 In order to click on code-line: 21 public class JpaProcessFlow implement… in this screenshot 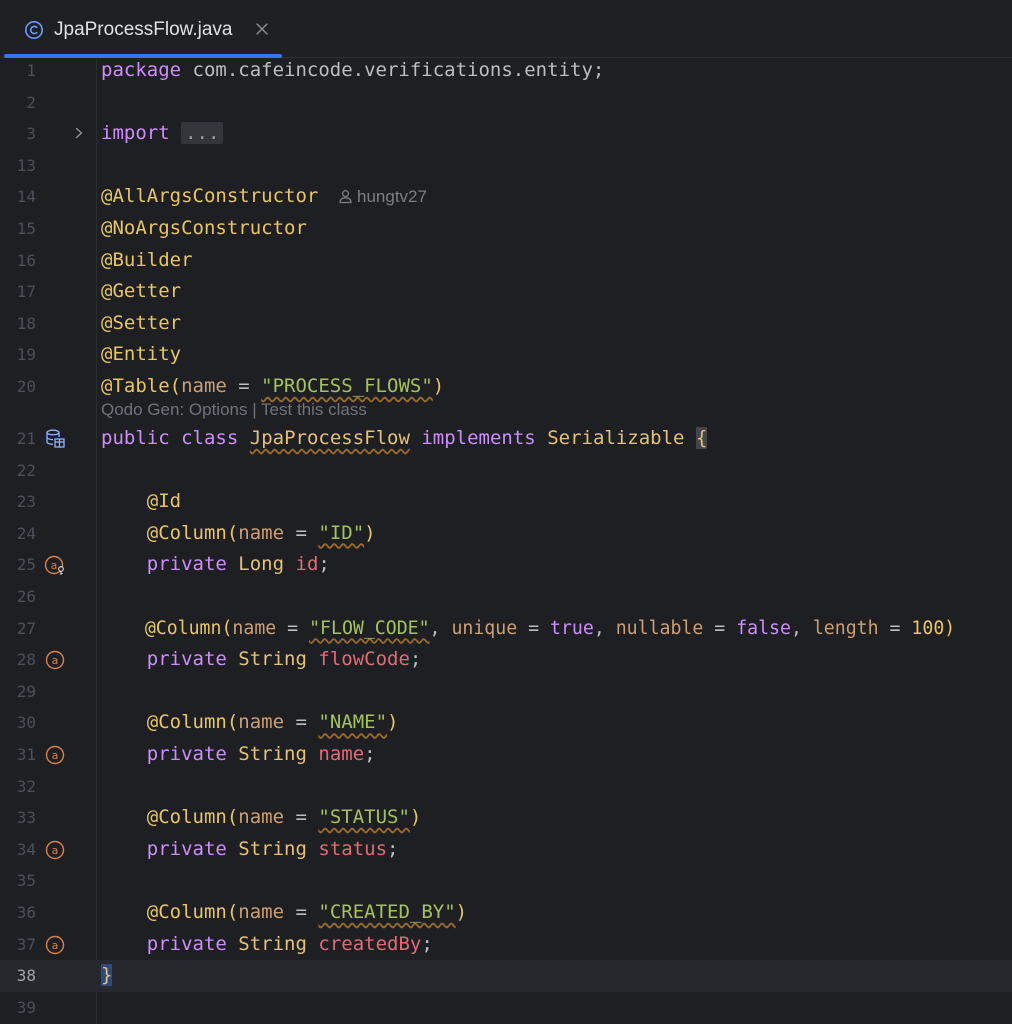, I will do `click(506, 439)`.